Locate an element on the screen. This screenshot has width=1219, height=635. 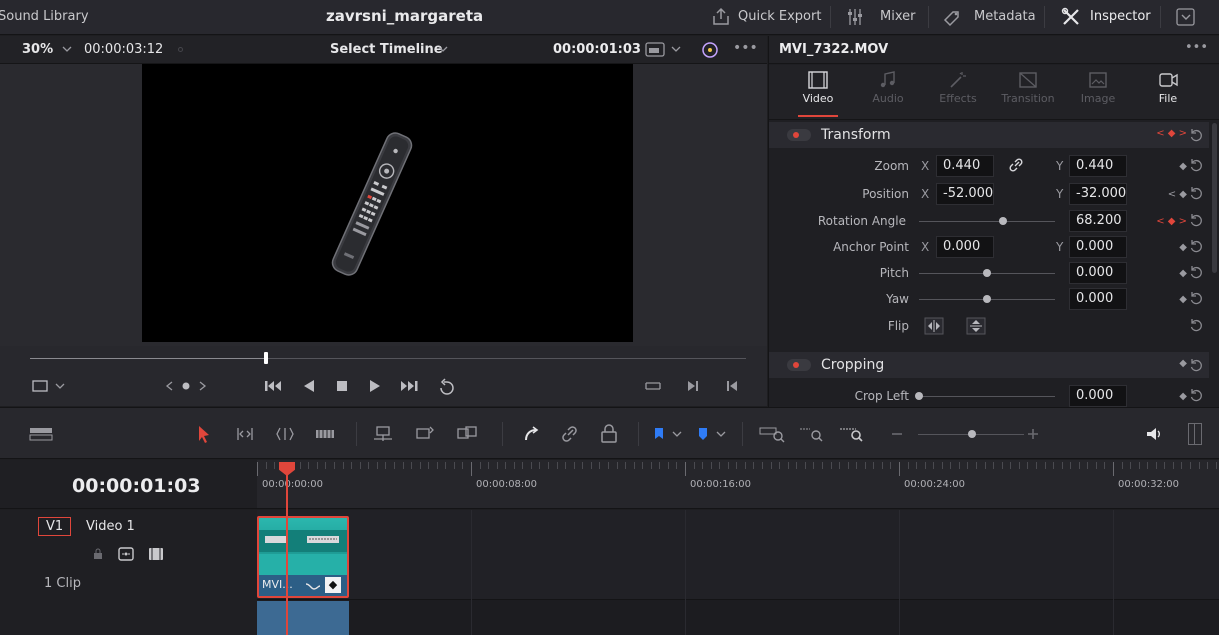
flip-vertical-icon is located at coordinates (976, 326).